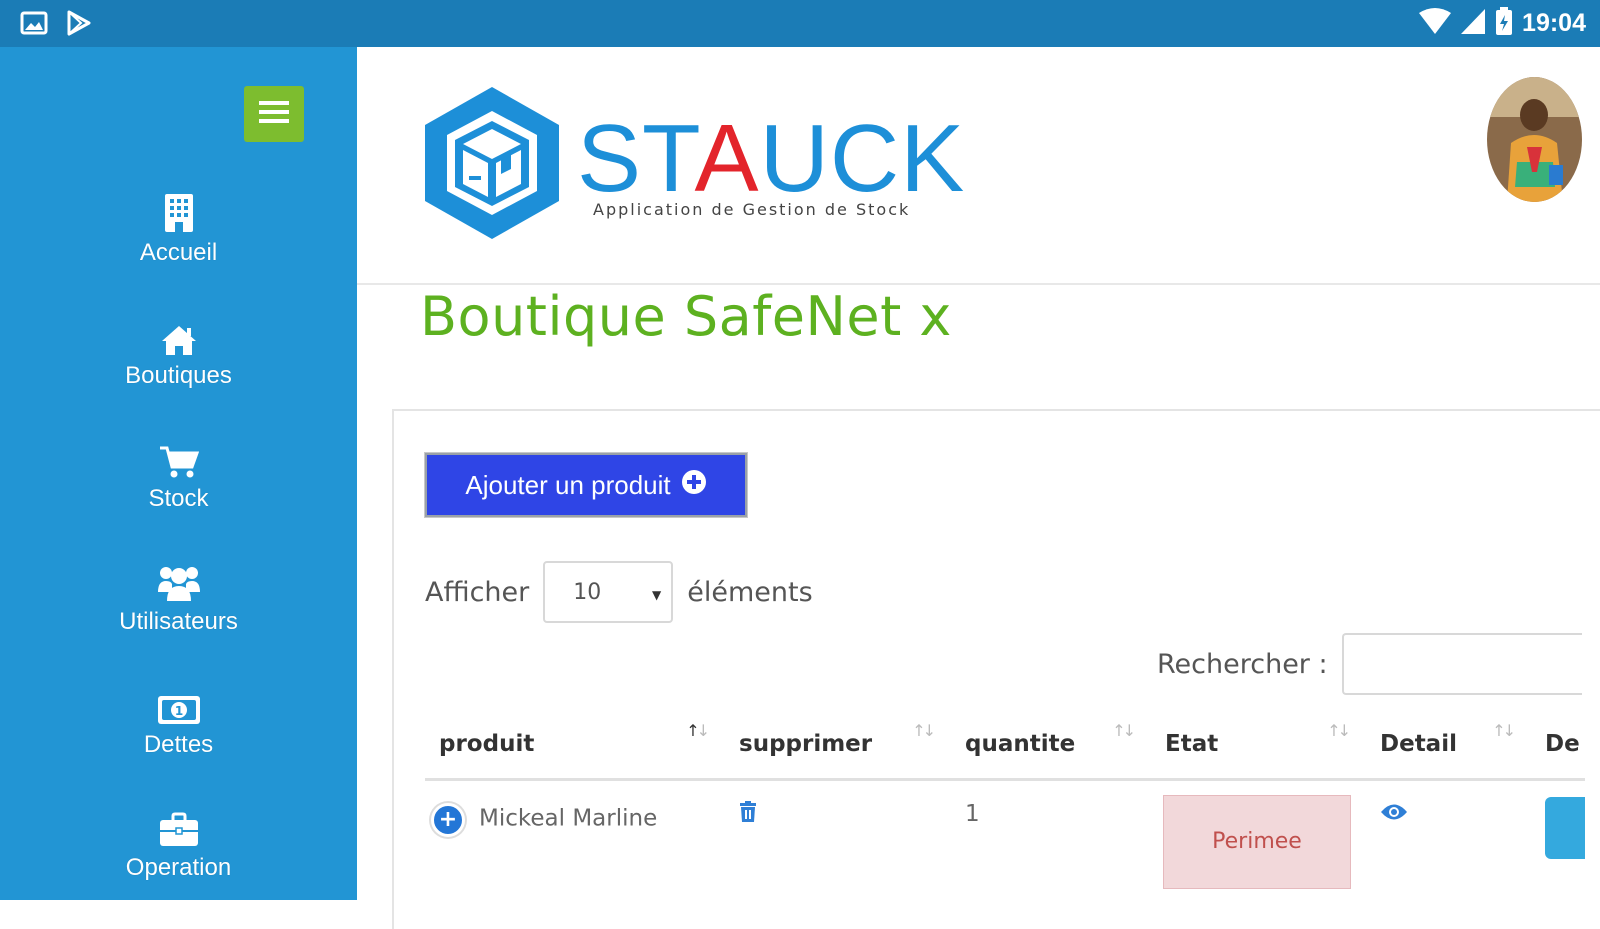 This screenshot has width=1600, height=929. Describe the element at coordinates (1473, 23) in the screenshot. I see `signal-icon` at that location.